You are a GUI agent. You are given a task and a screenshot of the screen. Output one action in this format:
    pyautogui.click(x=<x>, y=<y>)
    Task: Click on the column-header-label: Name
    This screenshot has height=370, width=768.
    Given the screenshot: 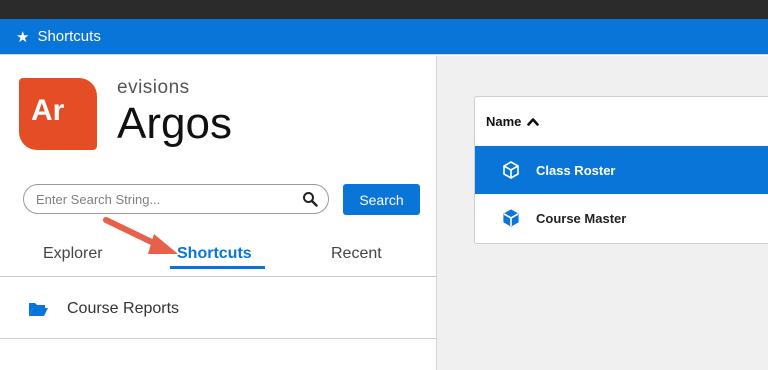 What is the action you would take?
    pyautogui.click(x=504, y=121)
    